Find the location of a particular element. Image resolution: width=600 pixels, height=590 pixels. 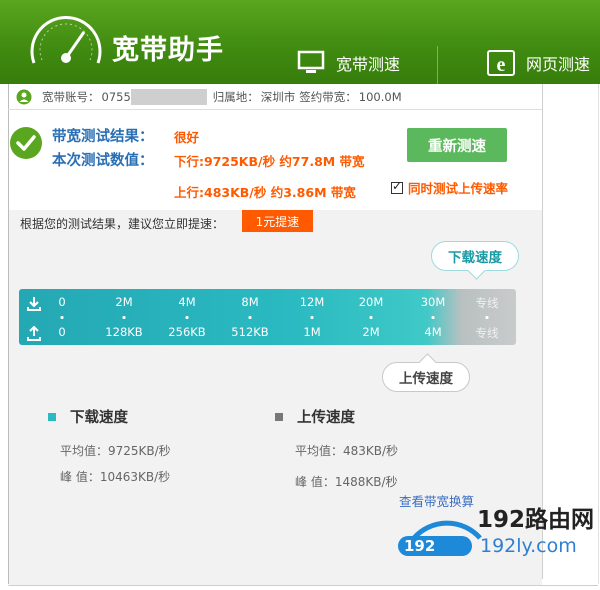

upload-stats-title-label: 上传速度 is located at coordinates (326, 418).